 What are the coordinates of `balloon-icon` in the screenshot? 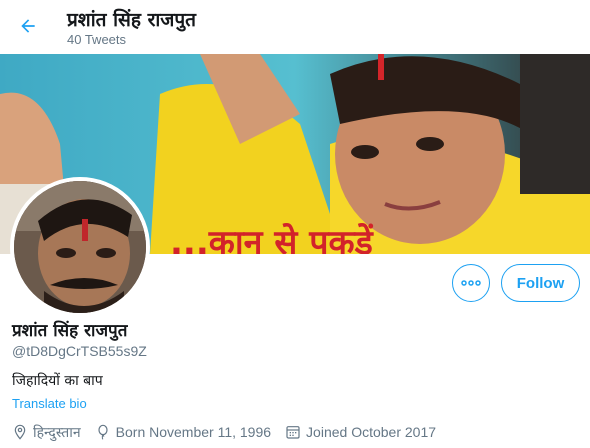 It's located at (103, 432).